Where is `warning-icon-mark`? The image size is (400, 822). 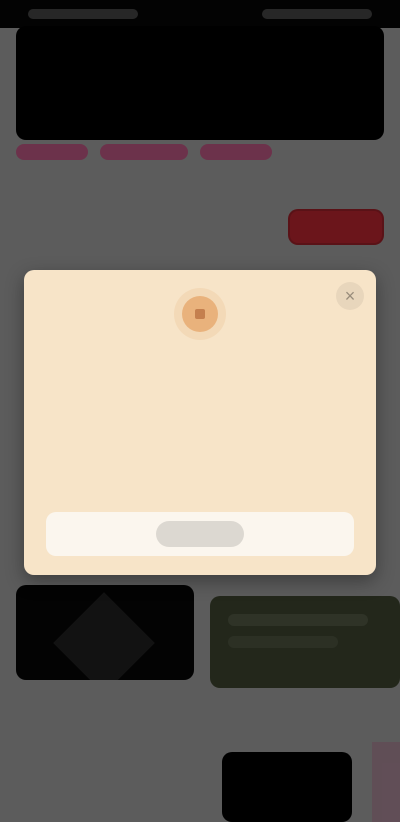 warning-icon-mark is located at coordinates (200, 314).